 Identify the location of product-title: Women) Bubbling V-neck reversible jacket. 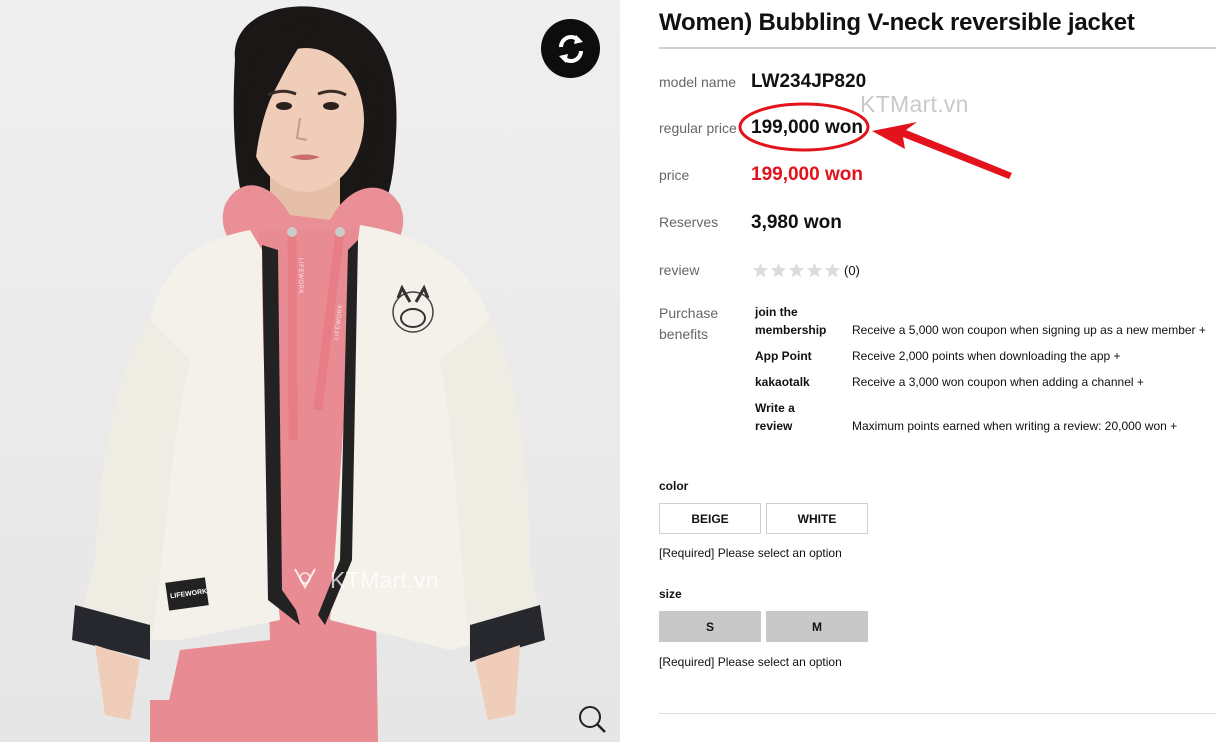
(897, 22).